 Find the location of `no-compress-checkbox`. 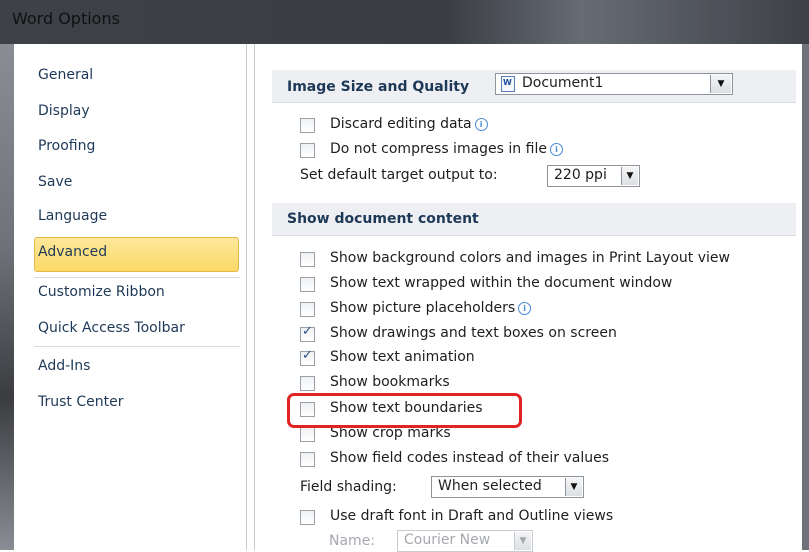

no-compress-checkbox is located at coordinates (307, 150).